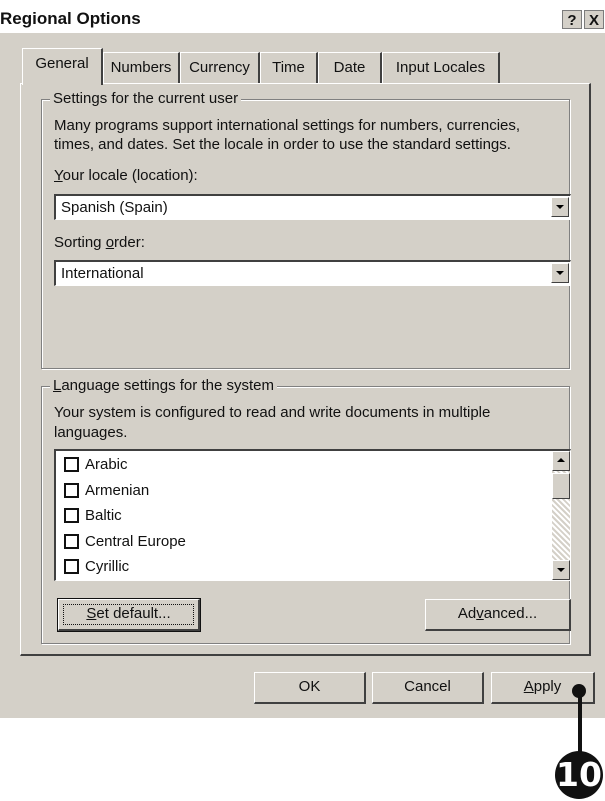 The height and width of the screenshot is (801, 605). Describe the element at coordinates (580, 721) in the screenshot. I see `callout-line` at that location.